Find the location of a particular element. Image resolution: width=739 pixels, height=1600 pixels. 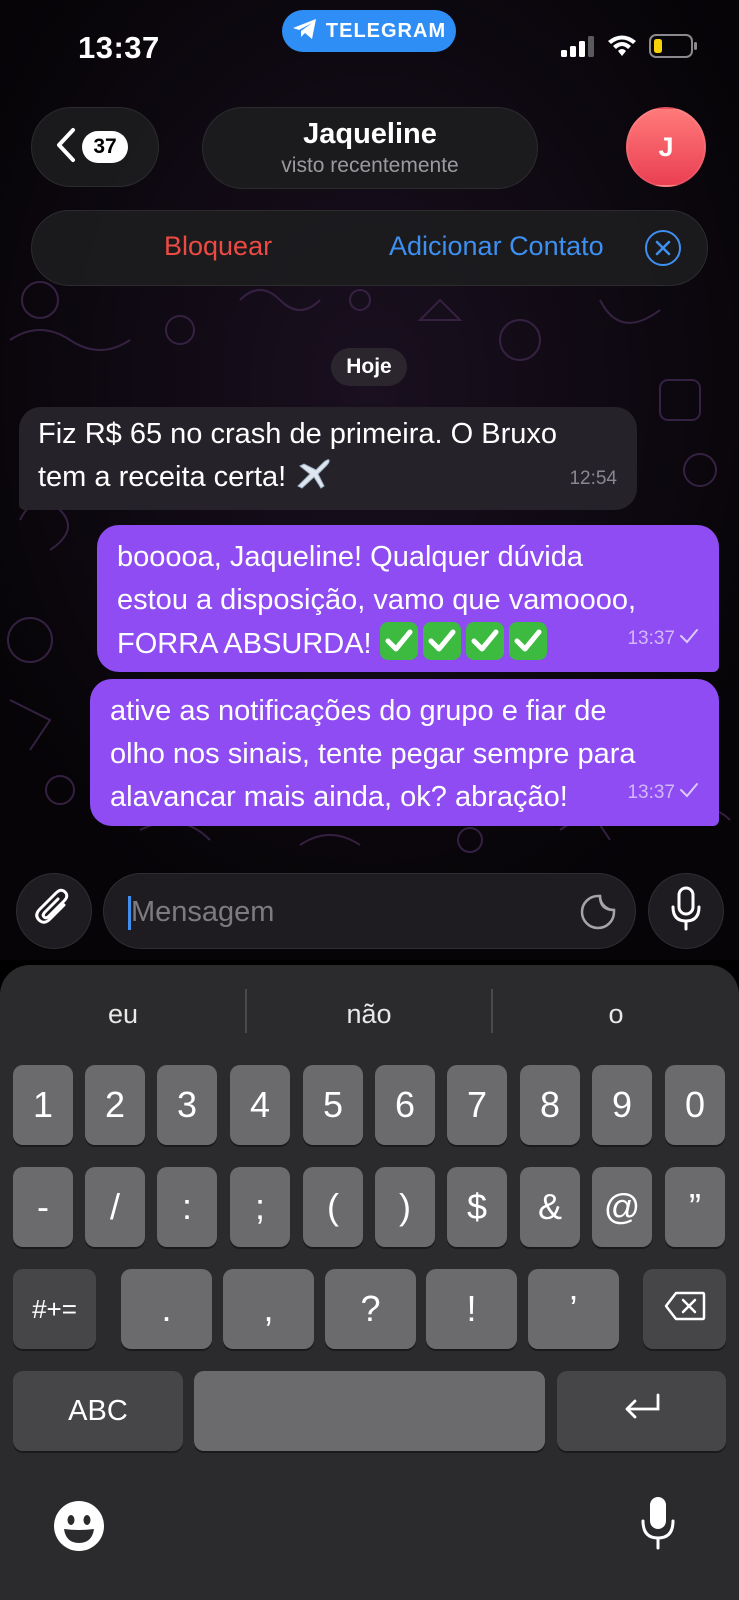

airplane-emoji-icon is located at coordinates (313, 480).